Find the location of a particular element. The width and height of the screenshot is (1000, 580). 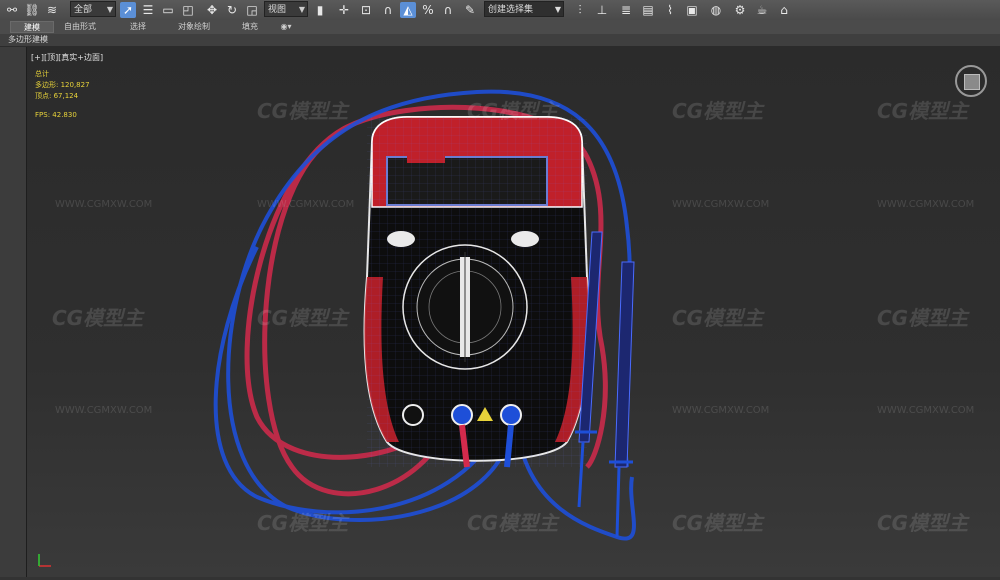

fps-label: FPS: is located at coordinates (43, 115).